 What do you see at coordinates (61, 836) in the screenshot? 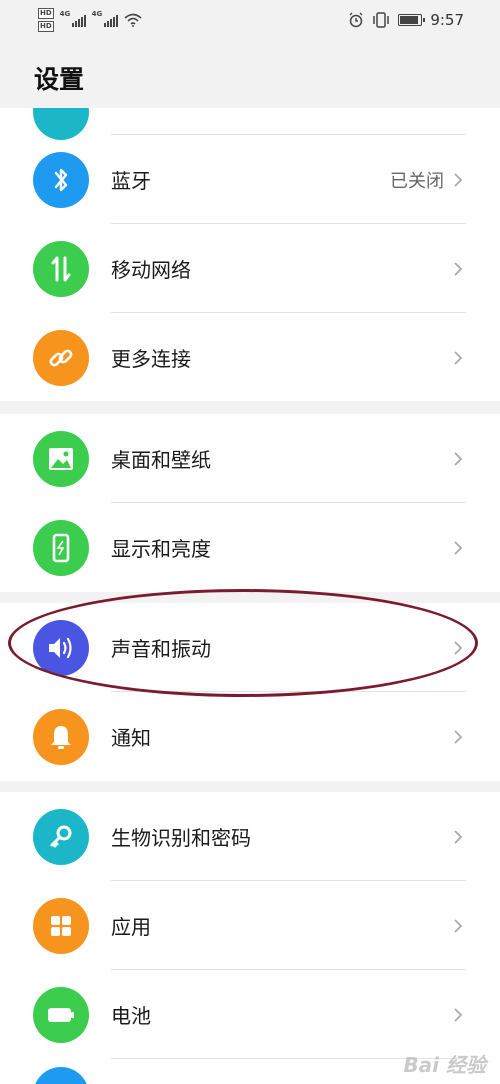
I see `key-icon` at bounding box center [61, 836].